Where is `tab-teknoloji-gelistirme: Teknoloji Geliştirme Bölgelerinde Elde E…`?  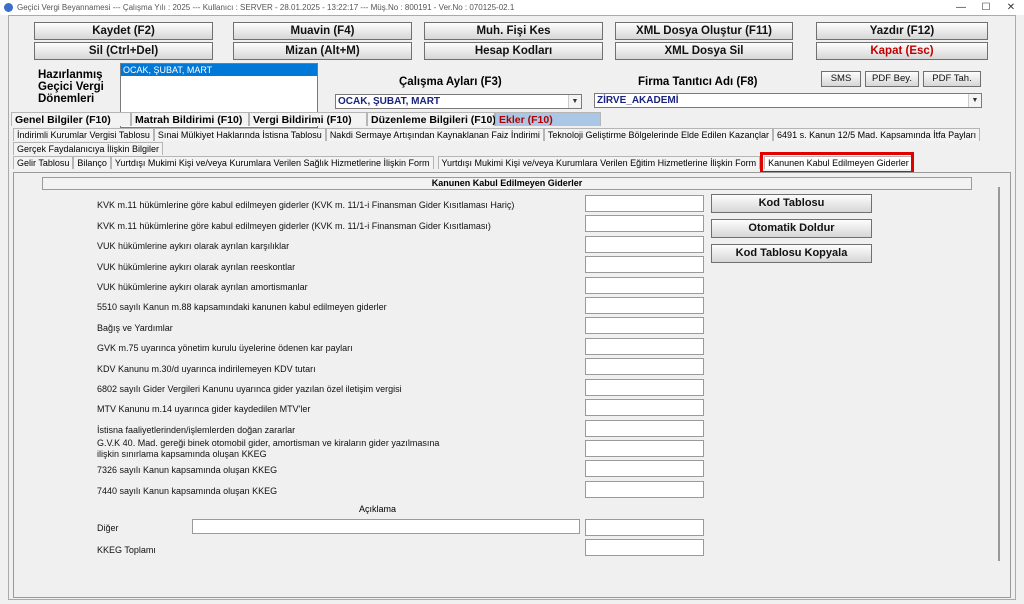
tab-teknoloji-gelistirme: Teknoloji Geliştirme Bölgelerinde Elde E… is located at coordinates (658, 134).